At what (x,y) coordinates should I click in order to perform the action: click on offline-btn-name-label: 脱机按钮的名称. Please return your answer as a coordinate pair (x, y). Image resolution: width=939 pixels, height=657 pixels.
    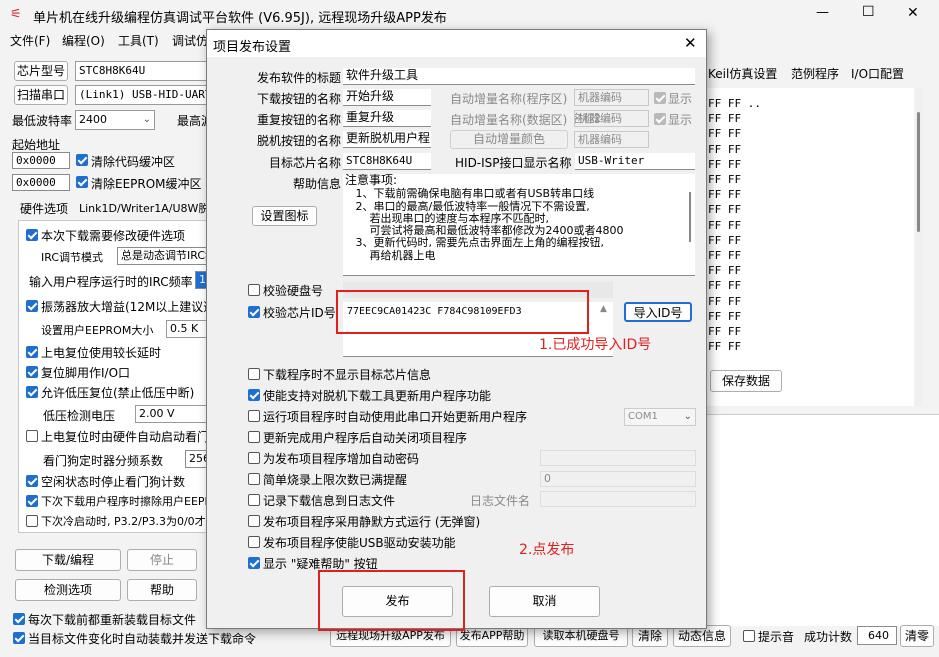
    Looking at the image, I should click on (299, 141).